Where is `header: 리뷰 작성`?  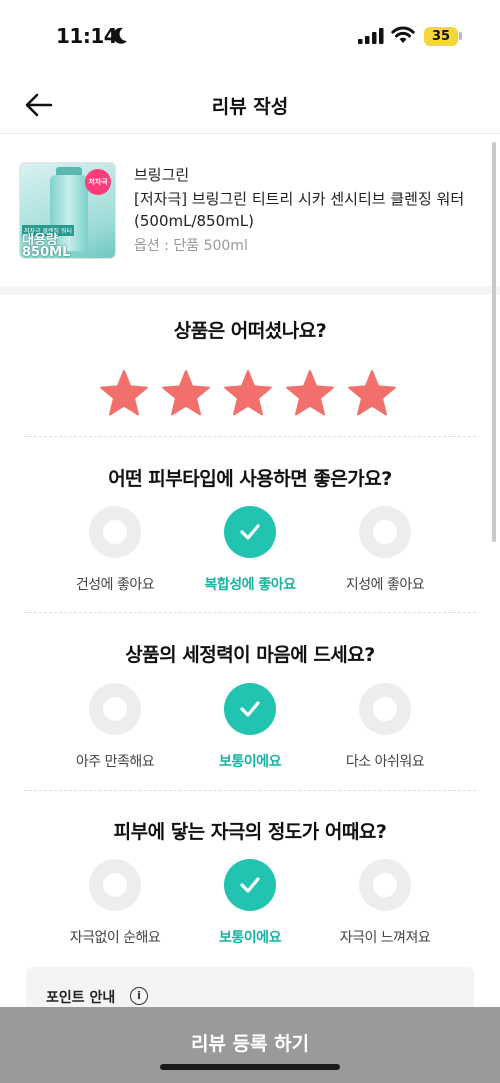 header: 리뷰 작성 is located at coordinates (250, 105).